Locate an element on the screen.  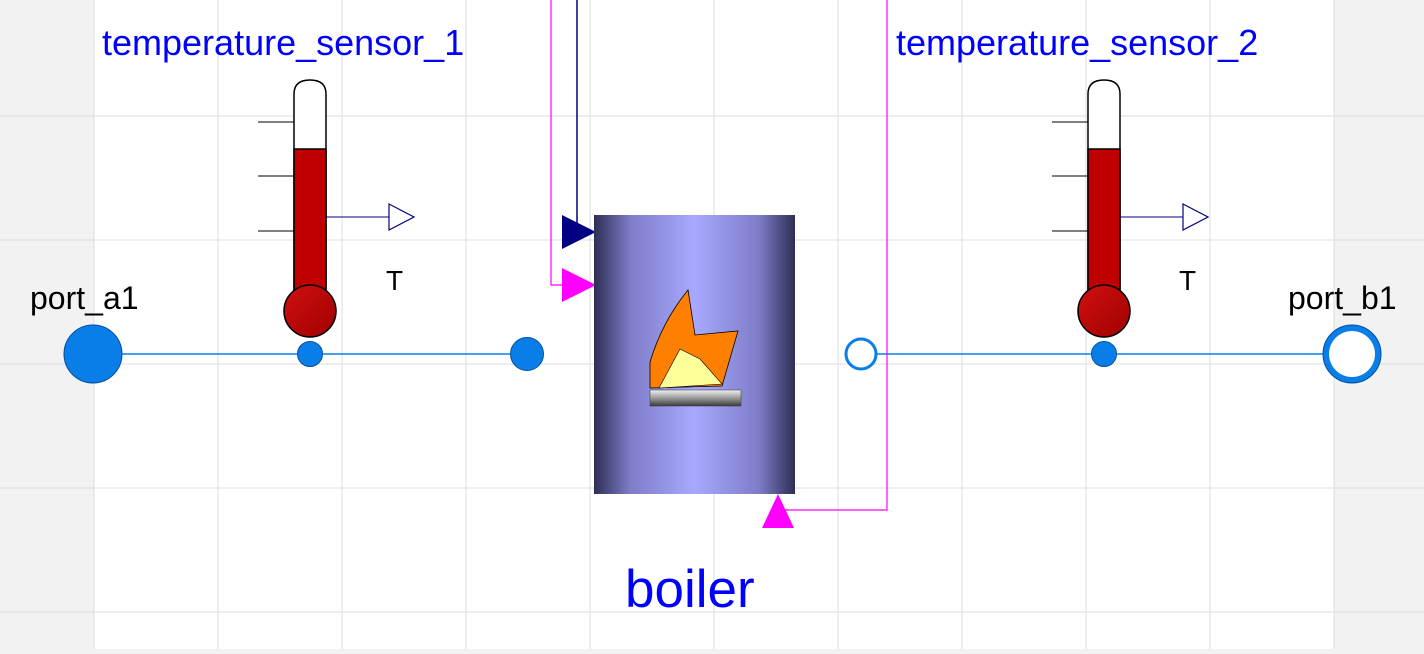
boiler-outlet-port-icon is located at coordinates (861, 354).